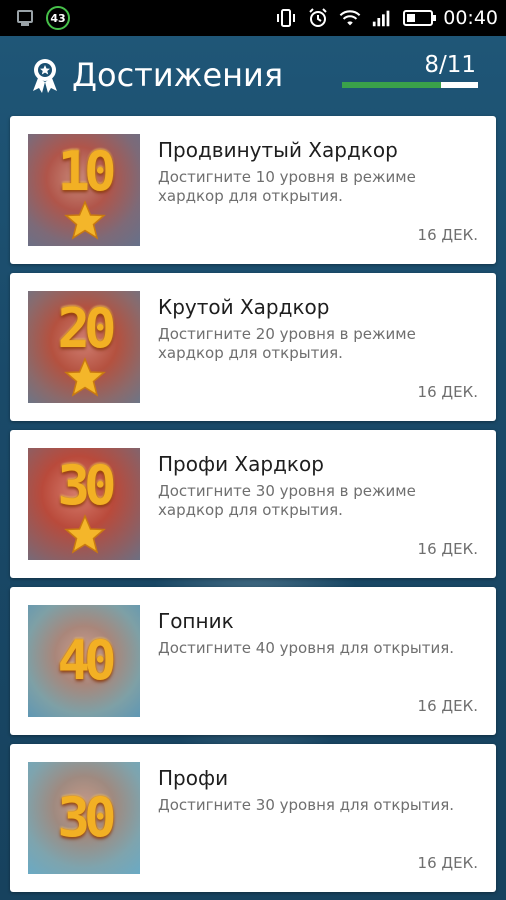  Describe the element at coordinates (178, 75) in the screenshot. I see `page-title: Достижения` at that location.